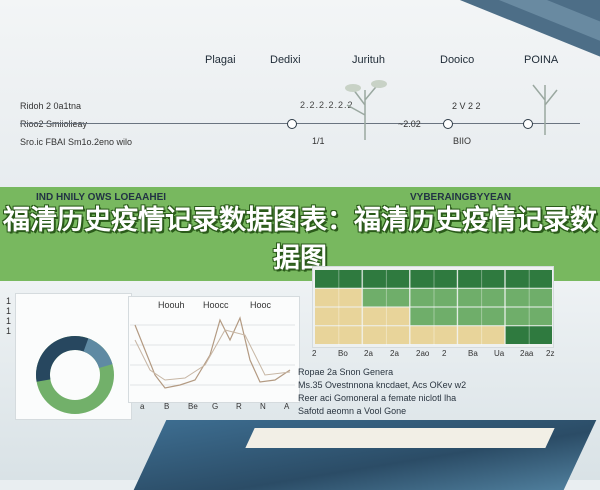 This screenshot has height=490, width=600. What do you see at coordinates (287, 406) in the screenshot?
I see `line-x-tick: A` at bounding box center [287, 406].